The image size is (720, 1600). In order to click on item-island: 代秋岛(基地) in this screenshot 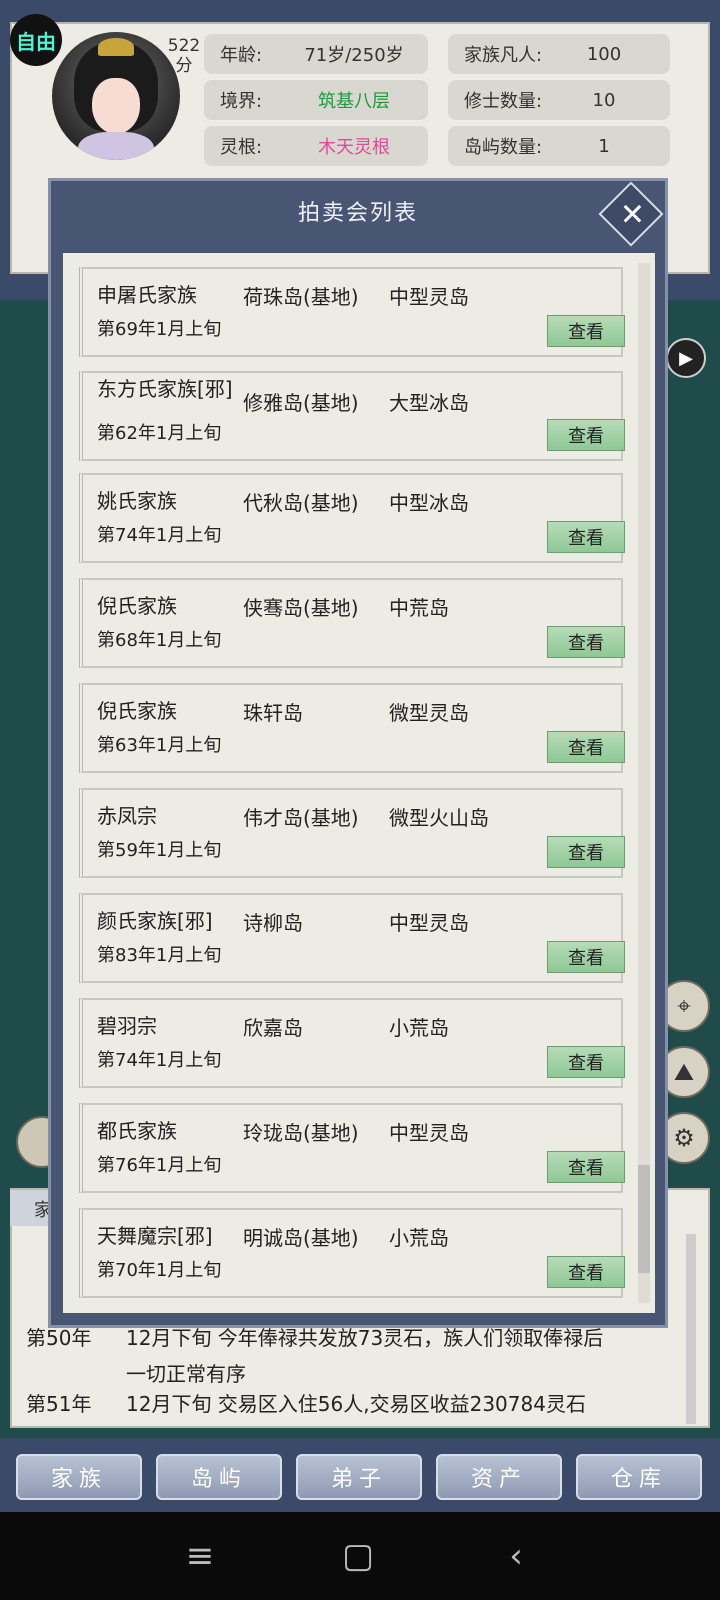, I will do `click(301, 503)`.